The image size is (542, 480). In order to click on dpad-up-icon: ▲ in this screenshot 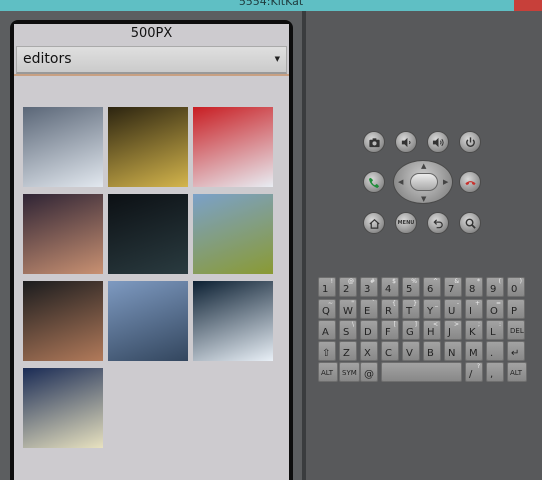, I will do `click(423, 166)`.